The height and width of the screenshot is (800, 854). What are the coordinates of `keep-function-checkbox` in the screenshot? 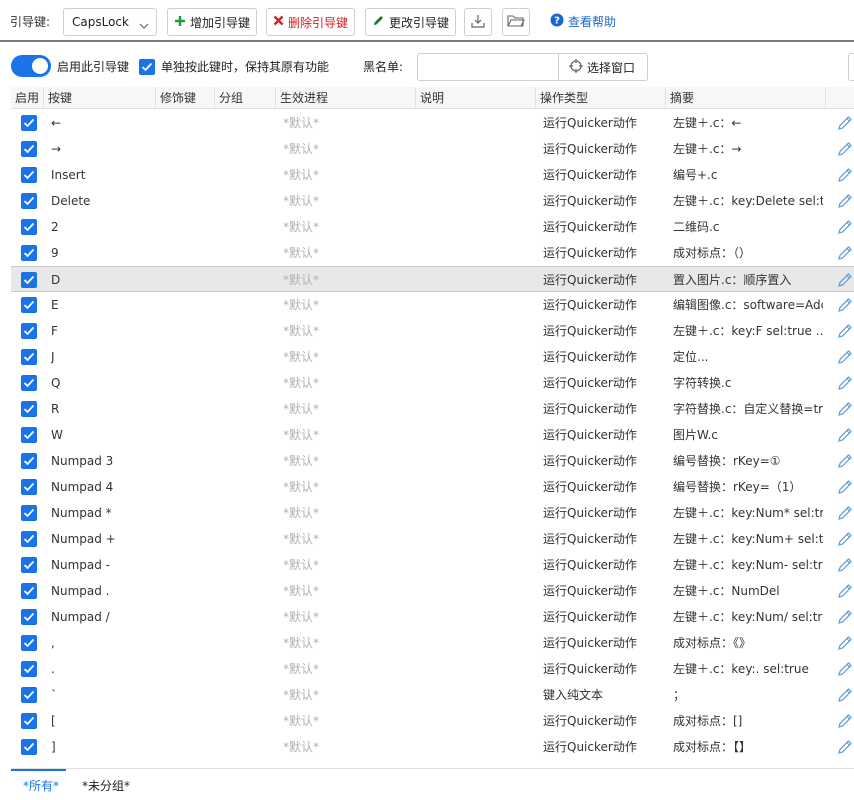 It's located at (147, 67).